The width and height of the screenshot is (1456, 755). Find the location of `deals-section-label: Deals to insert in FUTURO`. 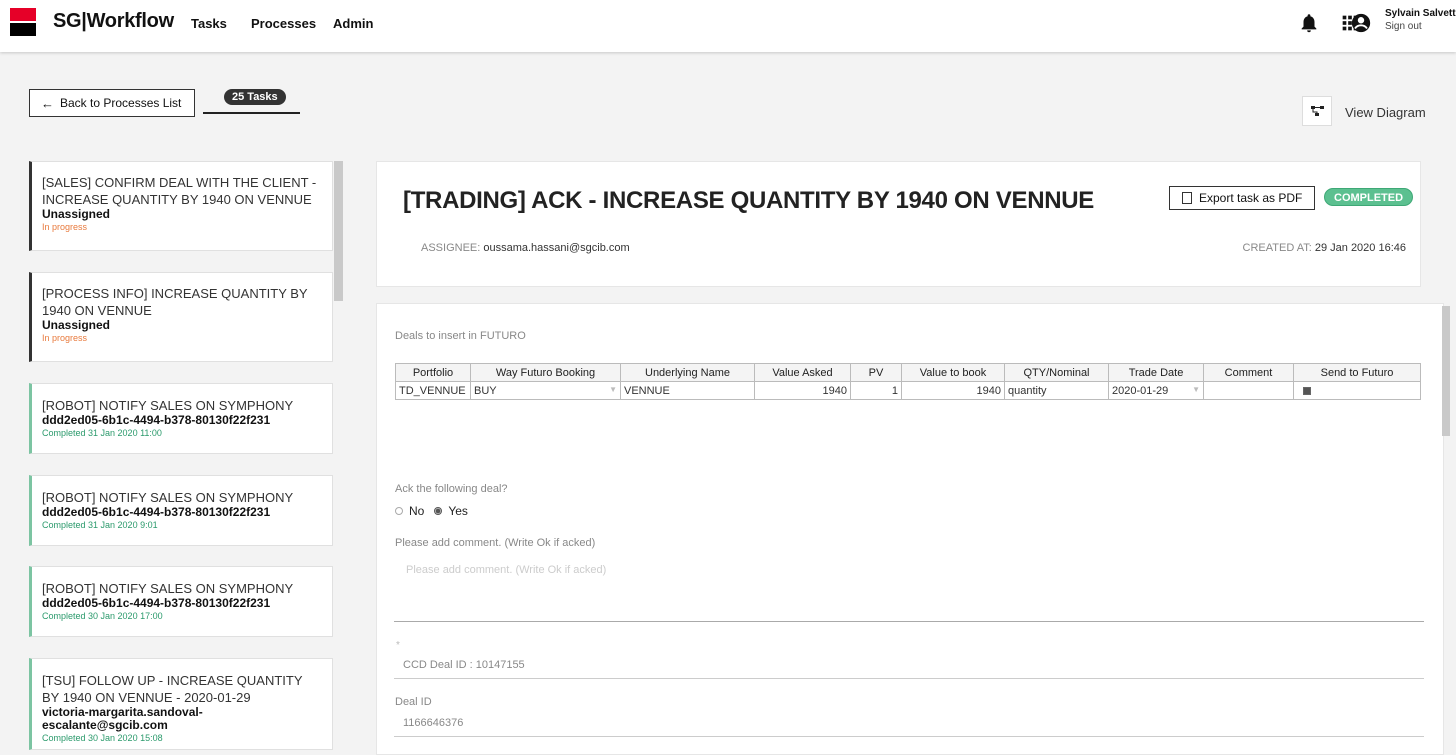

deals-section-label: Deals to insert in FUTURO is located at coordinates (460, 336).